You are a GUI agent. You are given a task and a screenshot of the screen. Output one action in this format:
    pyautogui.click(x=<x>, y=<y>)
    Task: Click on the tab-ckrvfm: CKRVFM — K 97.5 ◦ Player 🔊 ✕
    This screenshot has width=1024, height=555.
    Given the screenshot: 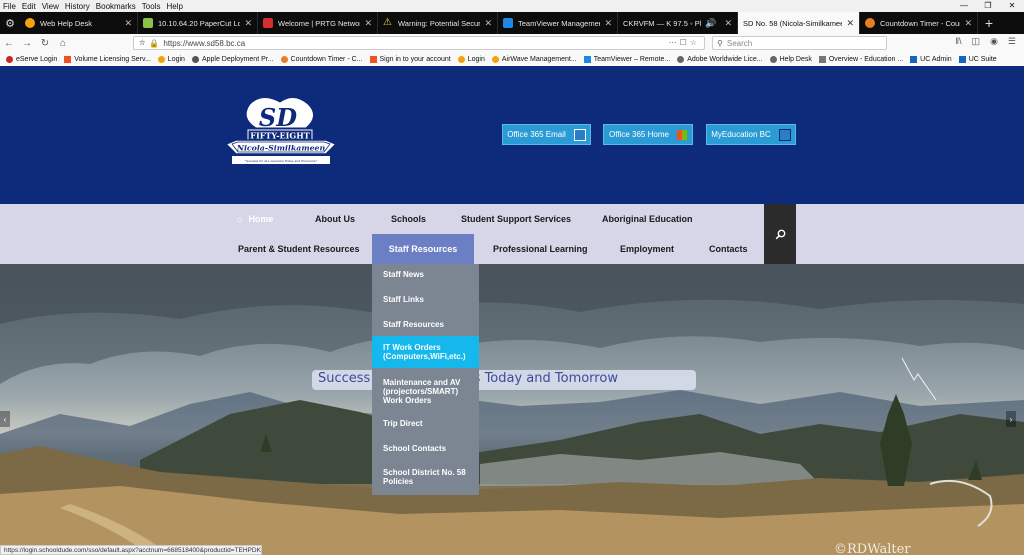 What is the action you would take?
    pyautogui.click(x=678, y=23)
    